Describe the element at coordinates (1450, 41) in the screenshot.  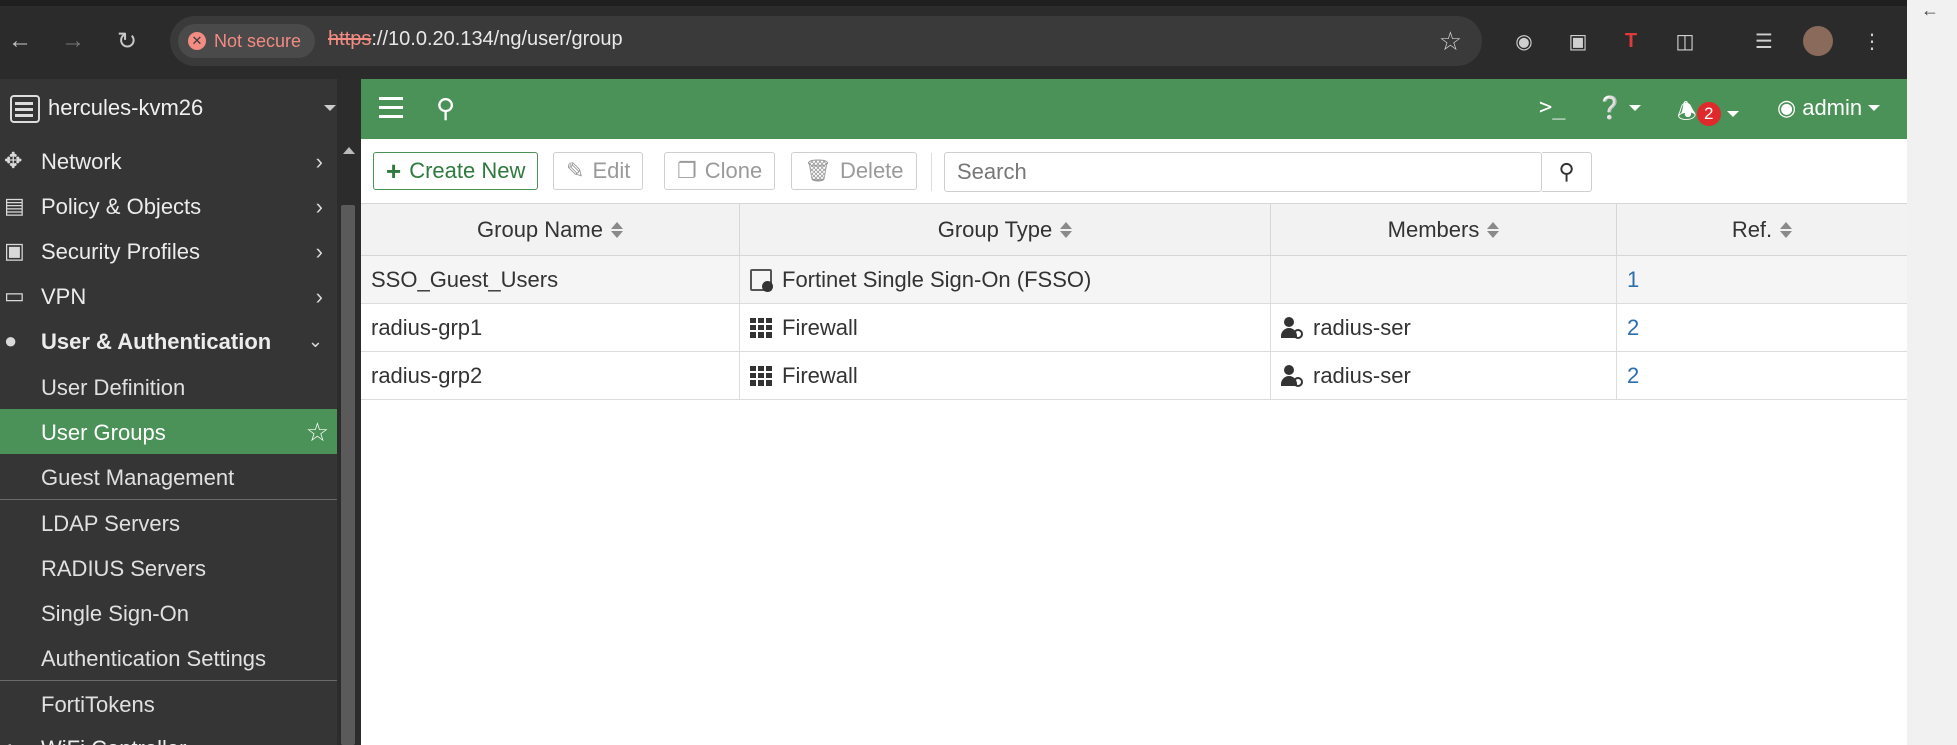
I see `bookmark-star-icon: ☆` at that location.